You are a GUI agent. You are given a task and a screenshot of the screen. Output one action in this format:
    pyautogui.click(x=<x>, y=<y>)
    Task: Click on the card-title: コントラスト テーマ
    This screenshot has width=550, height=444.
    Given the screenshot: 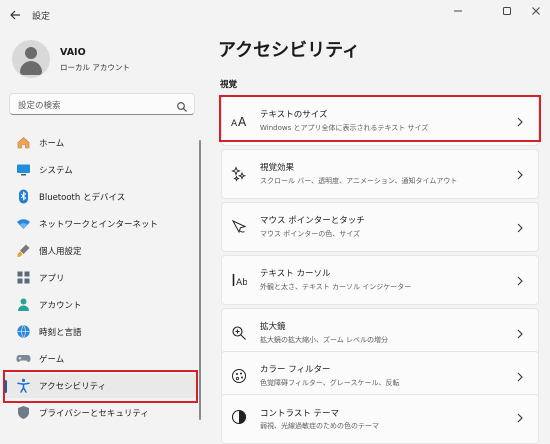 What is the action you would take?
    pyautogui.click(x=300, y=414)
    